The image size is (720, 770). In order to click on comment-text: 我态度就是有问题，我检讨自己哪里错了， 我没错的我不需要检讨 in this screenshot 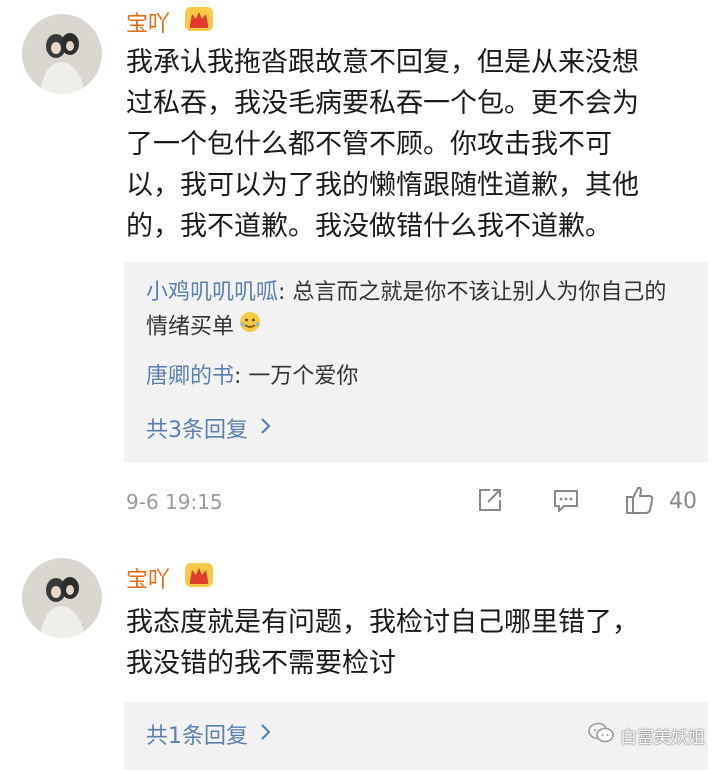, I will do `click(382, 643)`.